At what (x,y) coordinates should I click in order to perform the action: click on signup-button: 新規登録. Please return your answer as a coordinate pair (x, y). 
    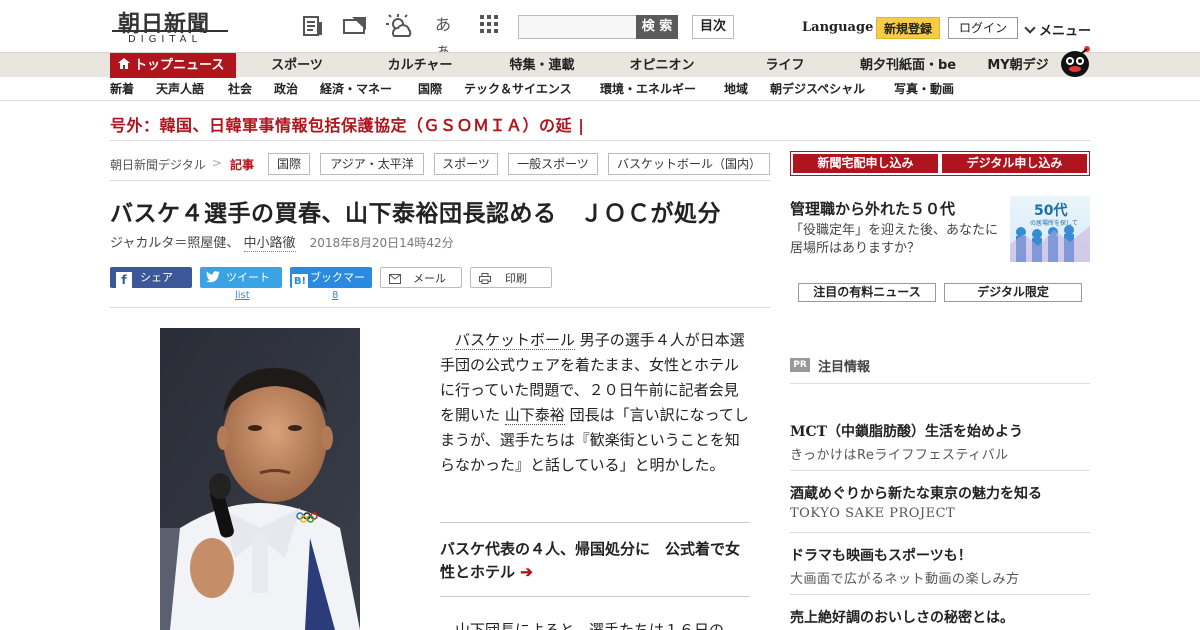
    Looking at the image, I should click on (908, 28).